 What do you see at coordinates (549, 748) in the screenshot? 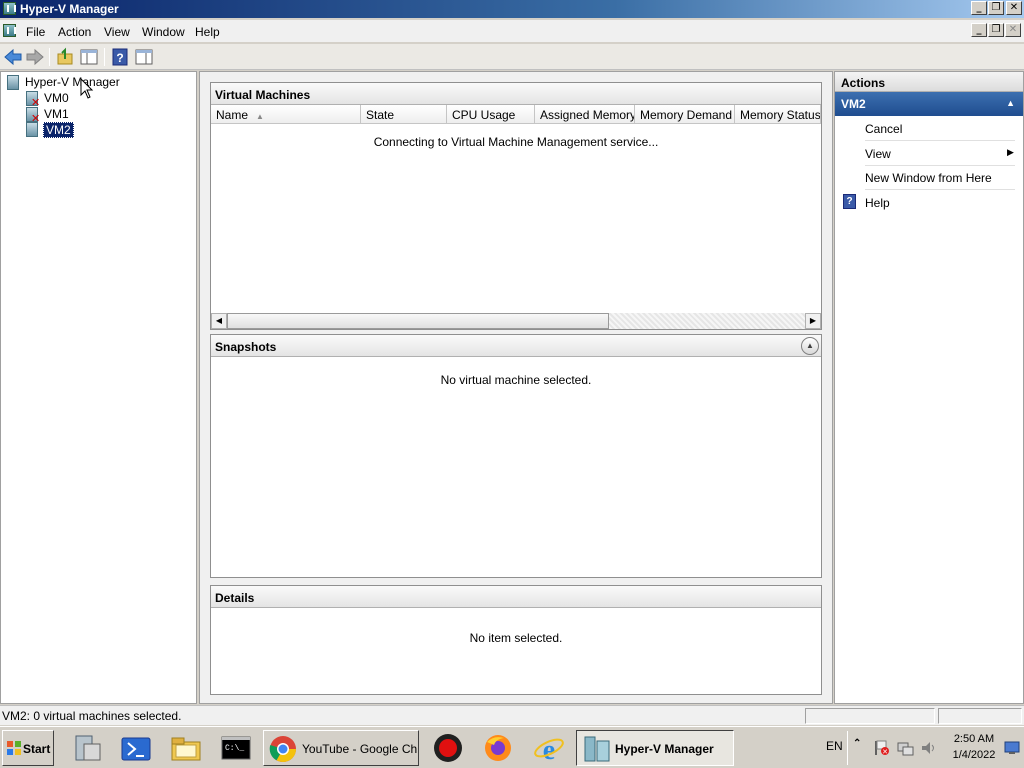
I see `internet-explorer-icon: e` at bounding box center [549, 748].